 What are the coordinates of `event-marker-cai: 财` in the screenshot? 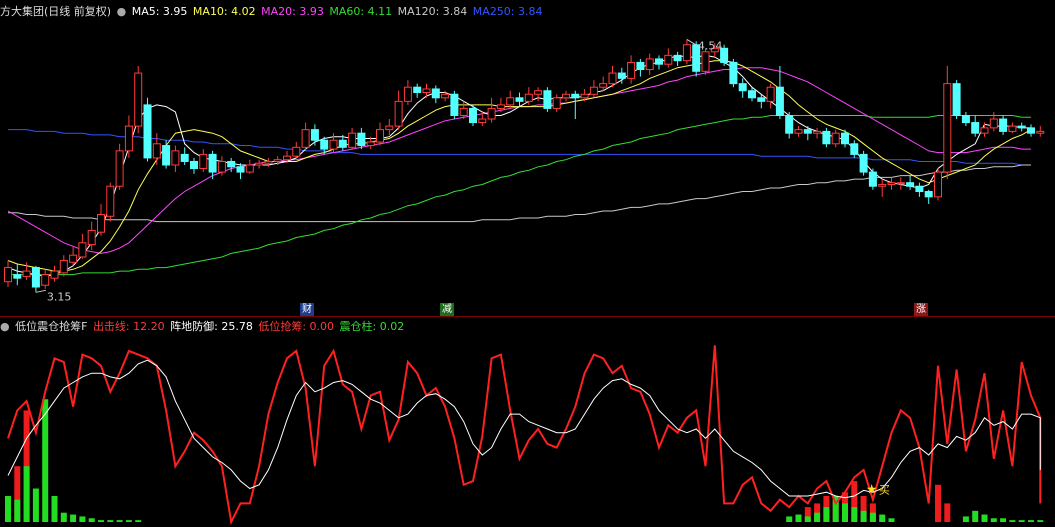 It's located at (307, 309).